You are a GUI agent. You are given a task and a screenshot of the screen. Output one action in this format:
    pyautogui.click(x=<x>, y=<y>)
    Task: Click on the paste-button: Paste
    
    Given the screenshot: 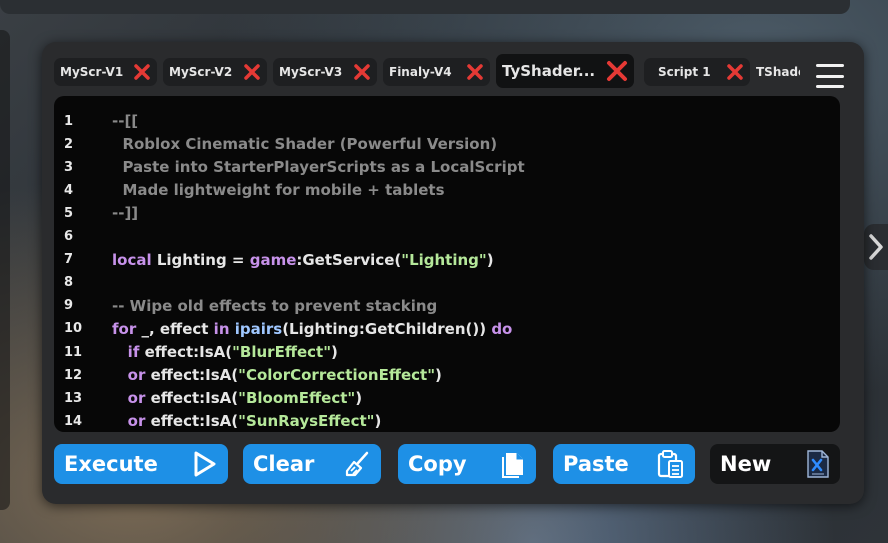 What is the action you would take?
    pyautogui.click(x=624, y=464)
    